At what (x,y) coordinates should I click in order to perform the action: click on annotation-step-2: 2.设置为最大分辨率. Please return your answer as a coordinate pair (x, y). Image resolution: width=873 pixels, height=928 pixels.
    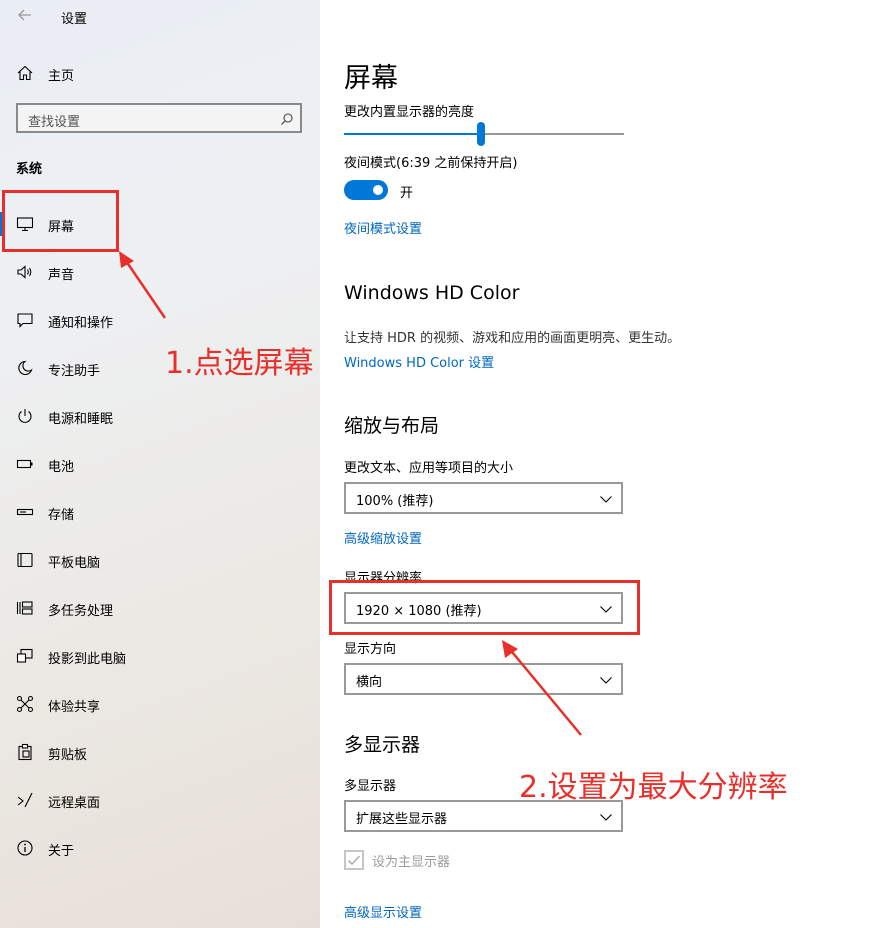
    Looking at the image, I should click on (653, 787).